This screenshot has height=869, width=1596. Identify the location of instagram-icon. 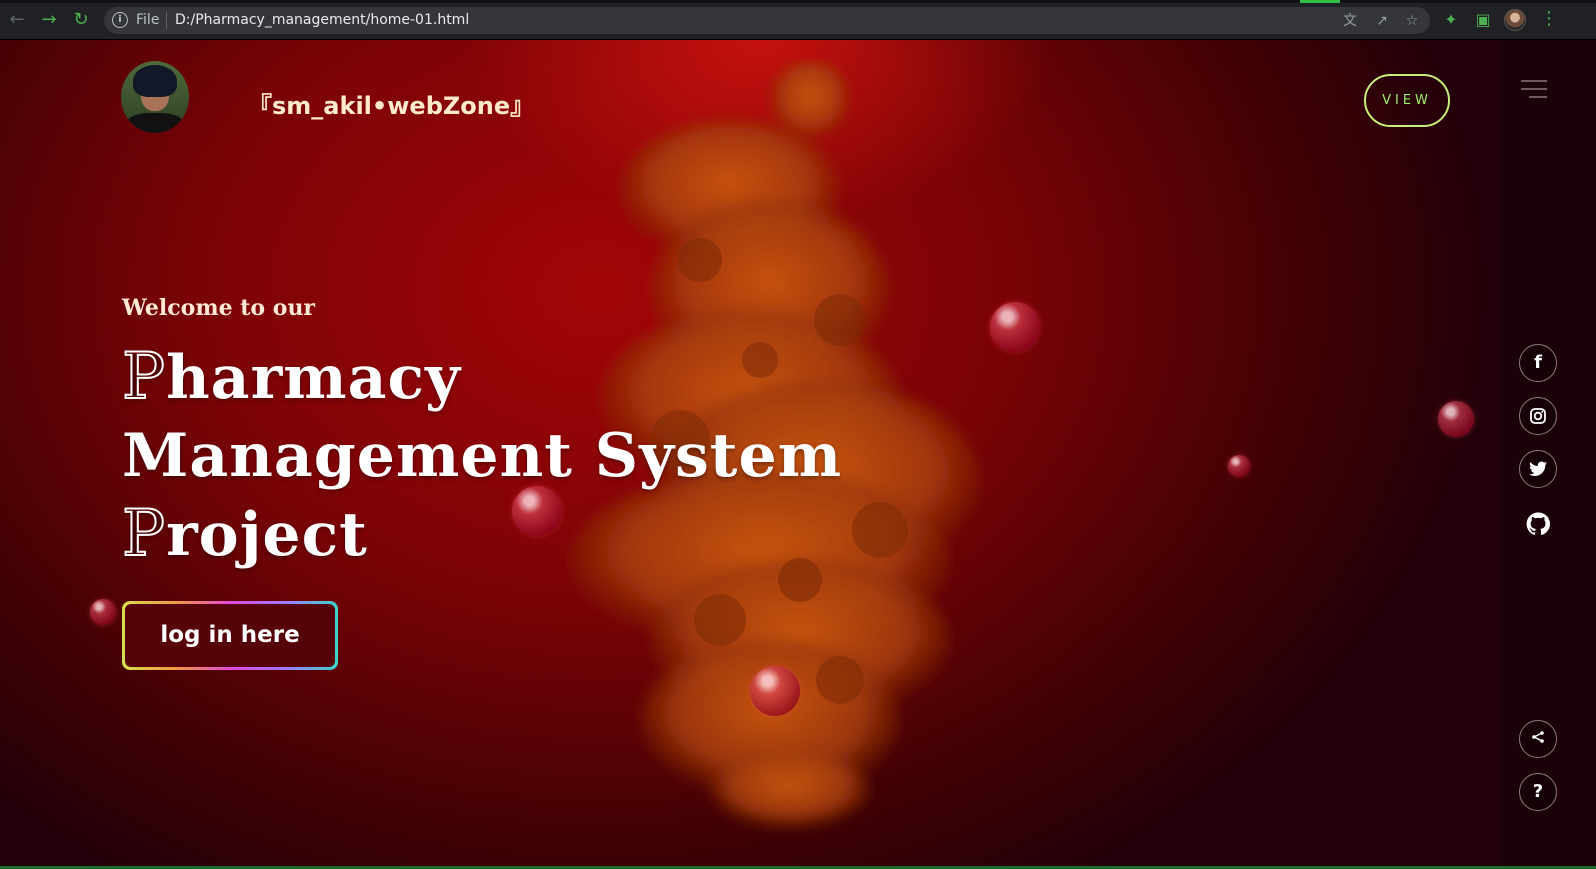
(1538, 416).